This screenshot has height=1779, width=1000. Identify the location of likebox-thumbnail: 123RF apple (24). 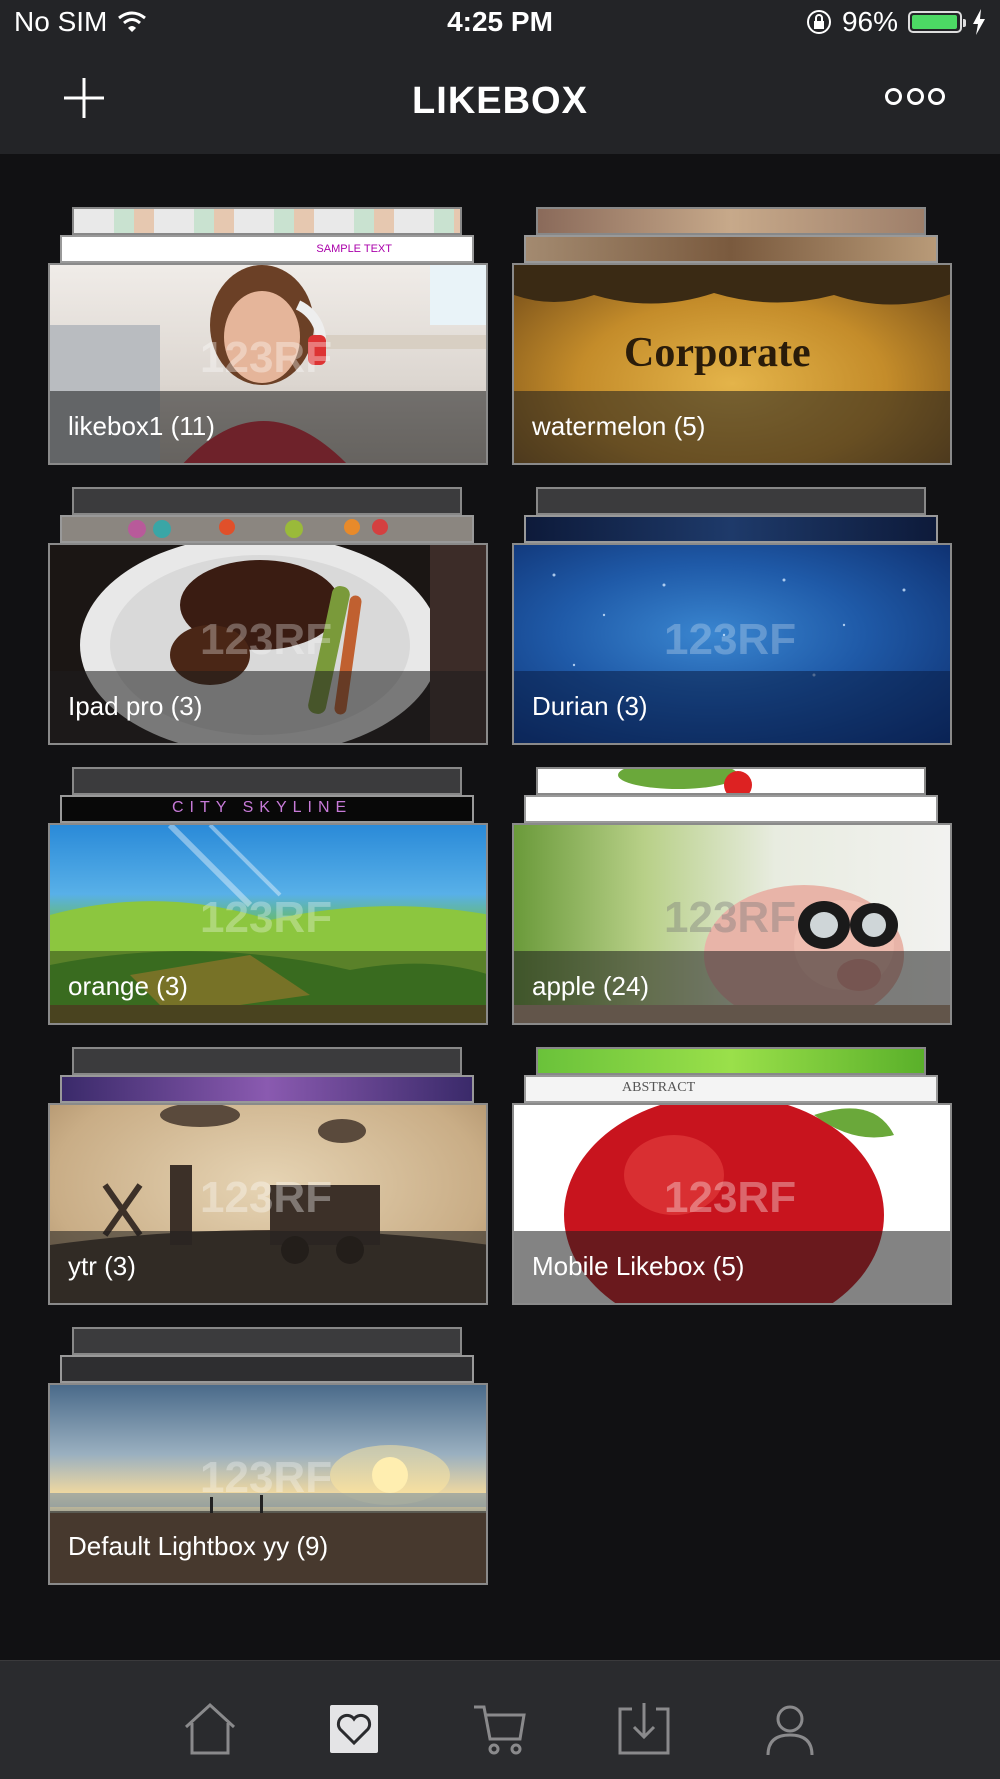
(732, 924).